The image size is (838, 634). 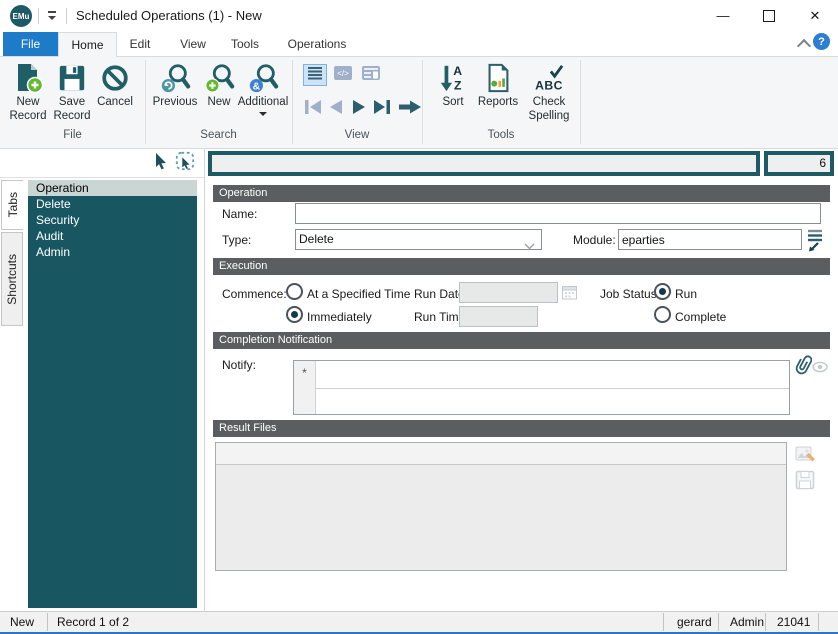 What do you see at coordinates (219, 102) in the screenshot?
I see `new-search-label: New` at bounding box center [219, 102].